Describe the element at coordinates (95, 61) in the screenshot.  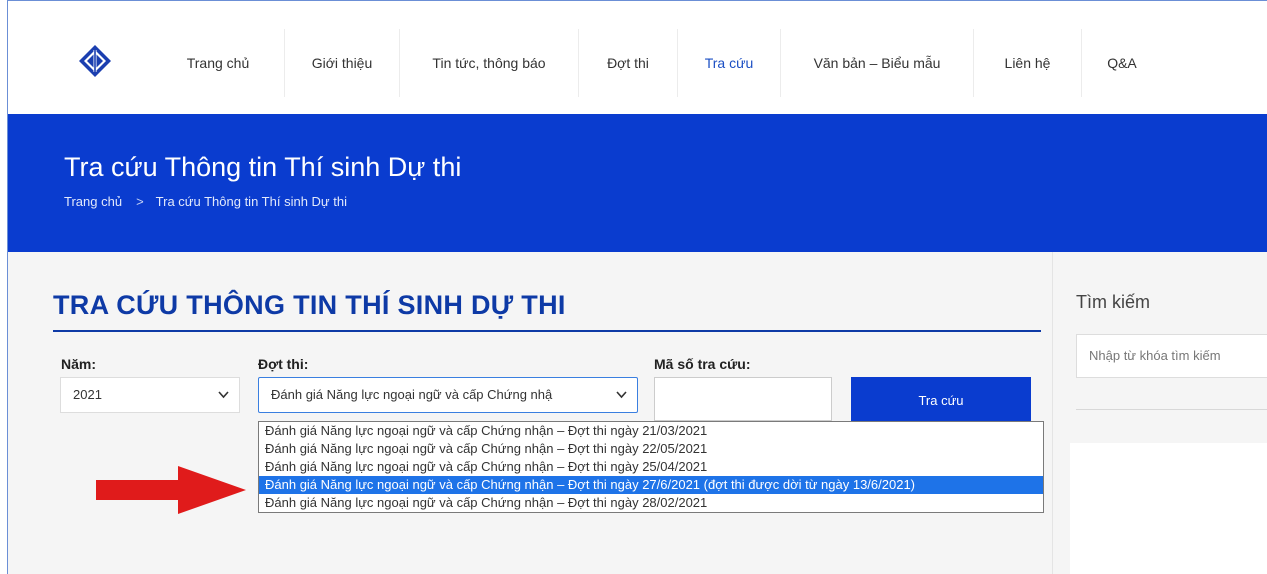
I see `diamond-logo-icon` at that location.